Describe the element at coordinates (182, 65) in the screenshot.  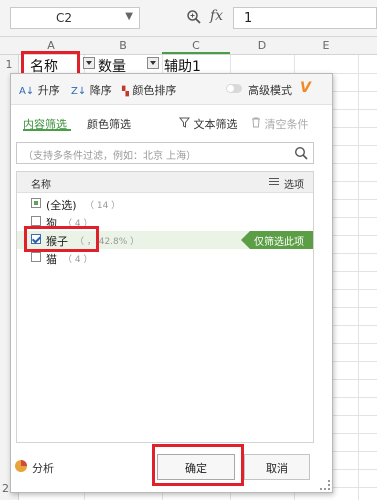
I see `cell-c1: 辅助1` at that location.